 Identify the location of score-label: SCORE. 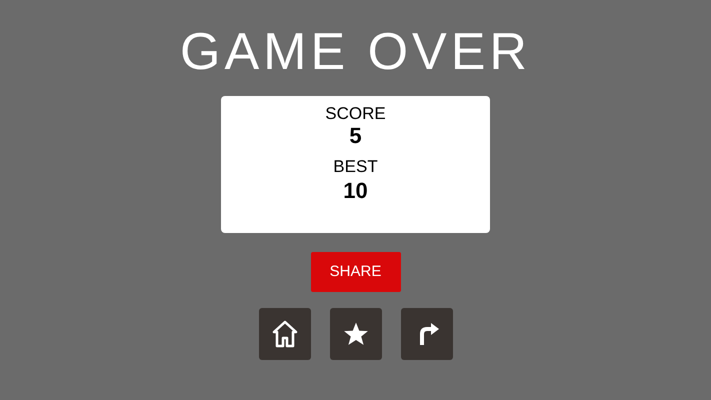
(355, 114).